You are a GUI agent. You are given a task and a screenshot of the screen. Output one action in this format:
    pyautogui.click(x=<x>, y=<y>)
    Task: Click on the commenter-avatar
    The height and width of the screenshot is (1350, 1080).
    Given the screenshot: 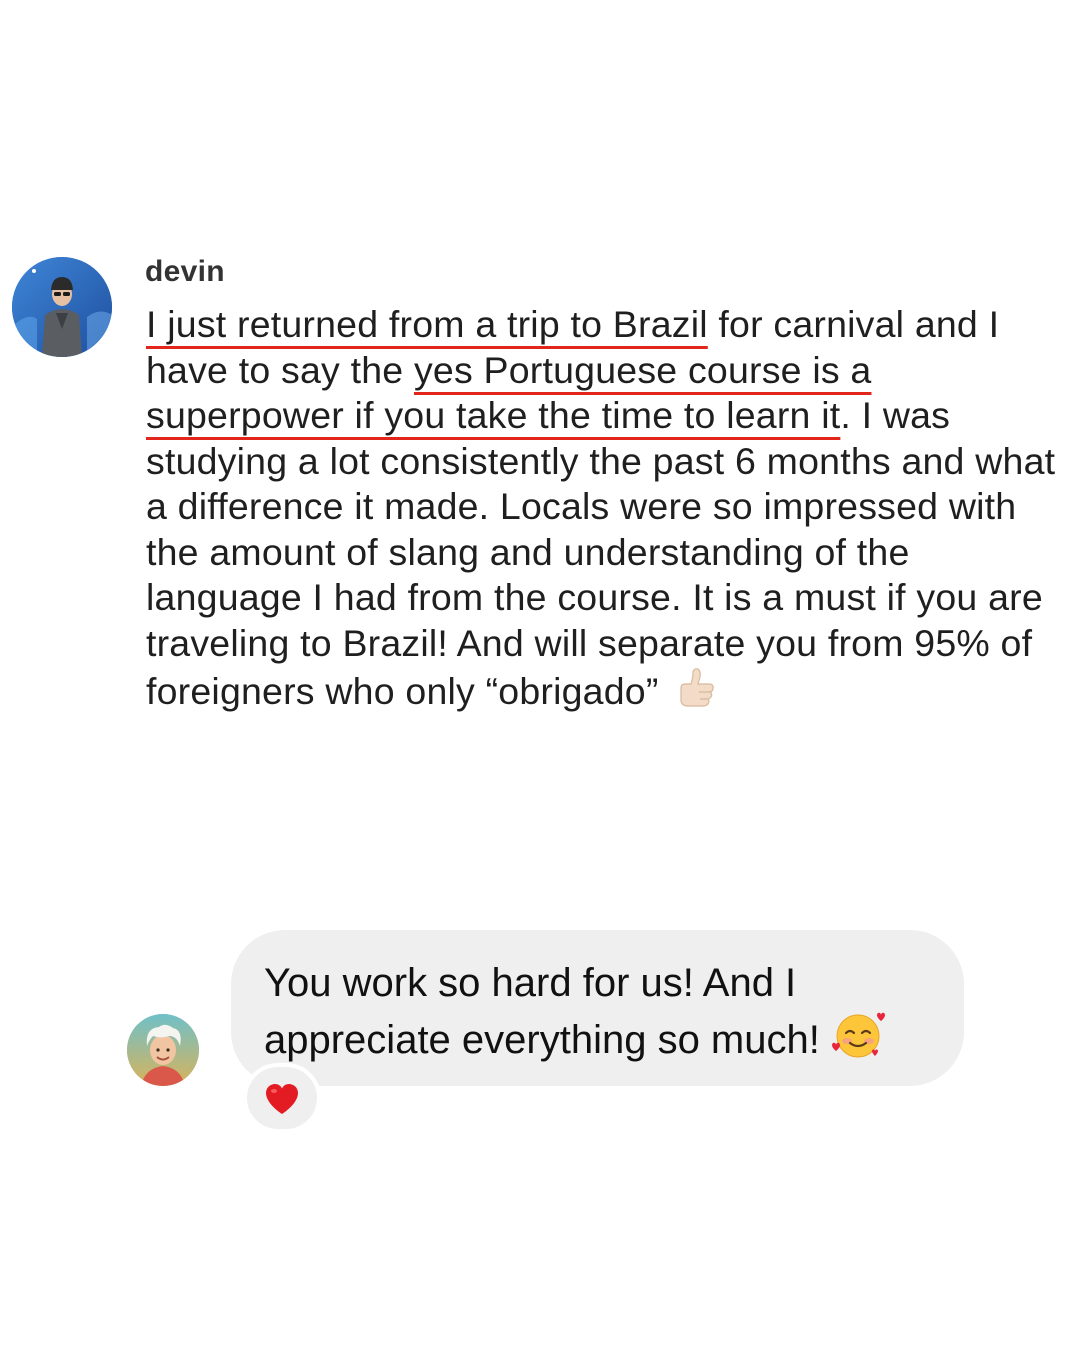 What is the action you would take?
    pyautogui.click(x=62, y=307)
    